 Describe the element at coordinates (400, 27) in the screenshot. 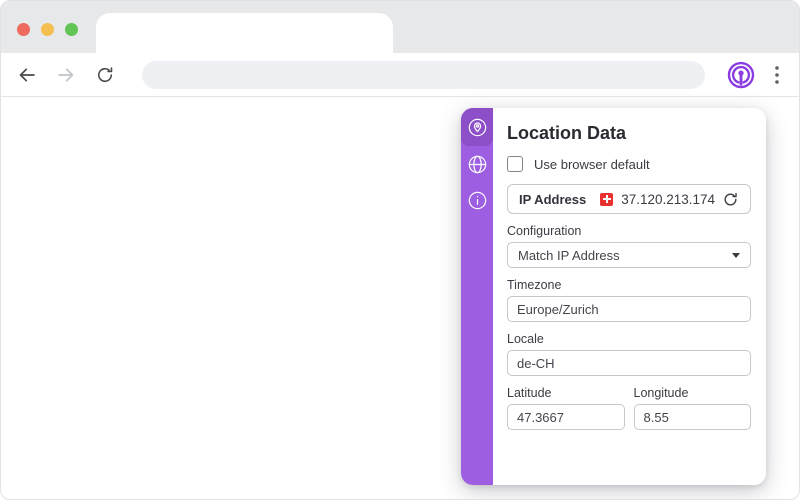

I see `tab-strip` at that location.